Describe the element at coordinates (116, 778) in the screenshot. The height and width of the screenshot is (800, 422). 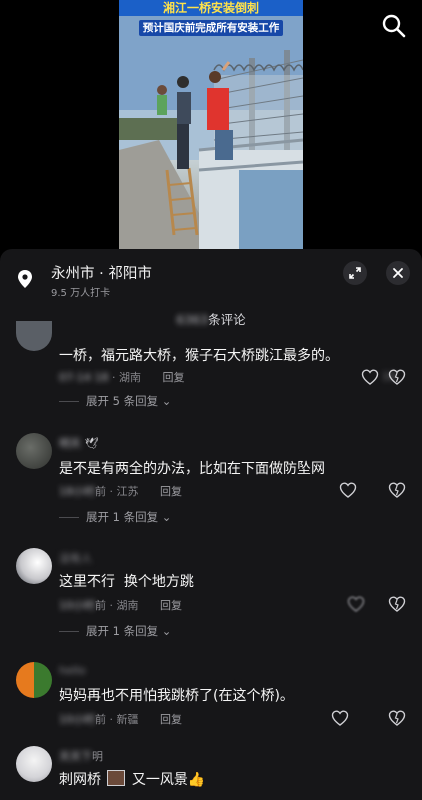
I see `sticker-image` at that location.